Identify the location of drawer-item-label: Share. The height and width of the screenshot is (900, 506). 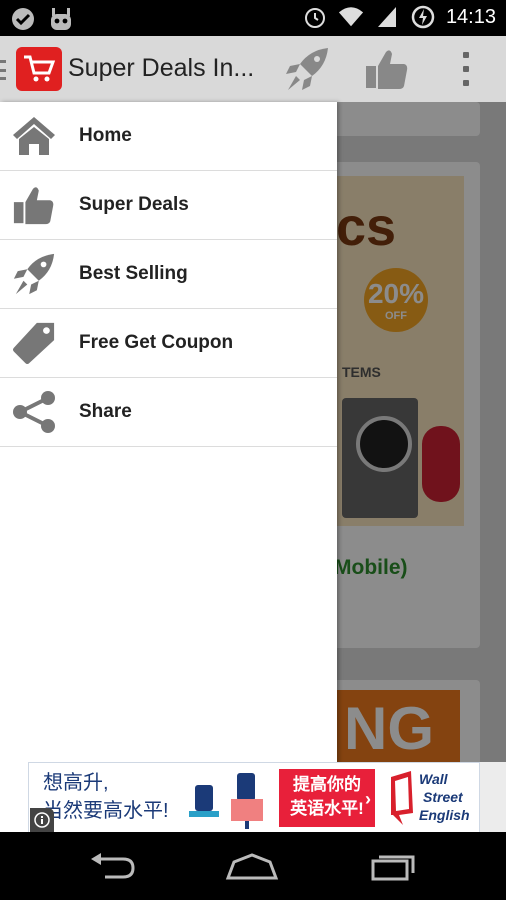
(105, 411).